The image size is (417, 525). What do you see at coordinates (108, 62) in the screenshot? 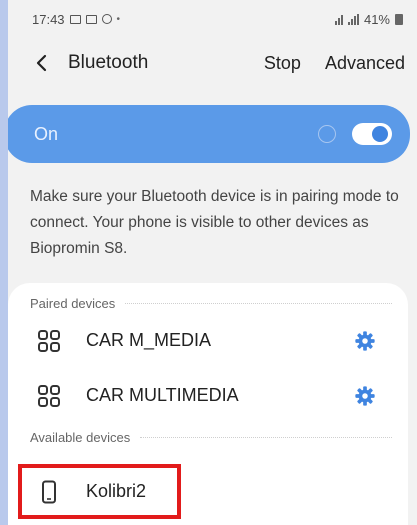
I see `page-title: Bluetooth` at bounding box center [108, 62].